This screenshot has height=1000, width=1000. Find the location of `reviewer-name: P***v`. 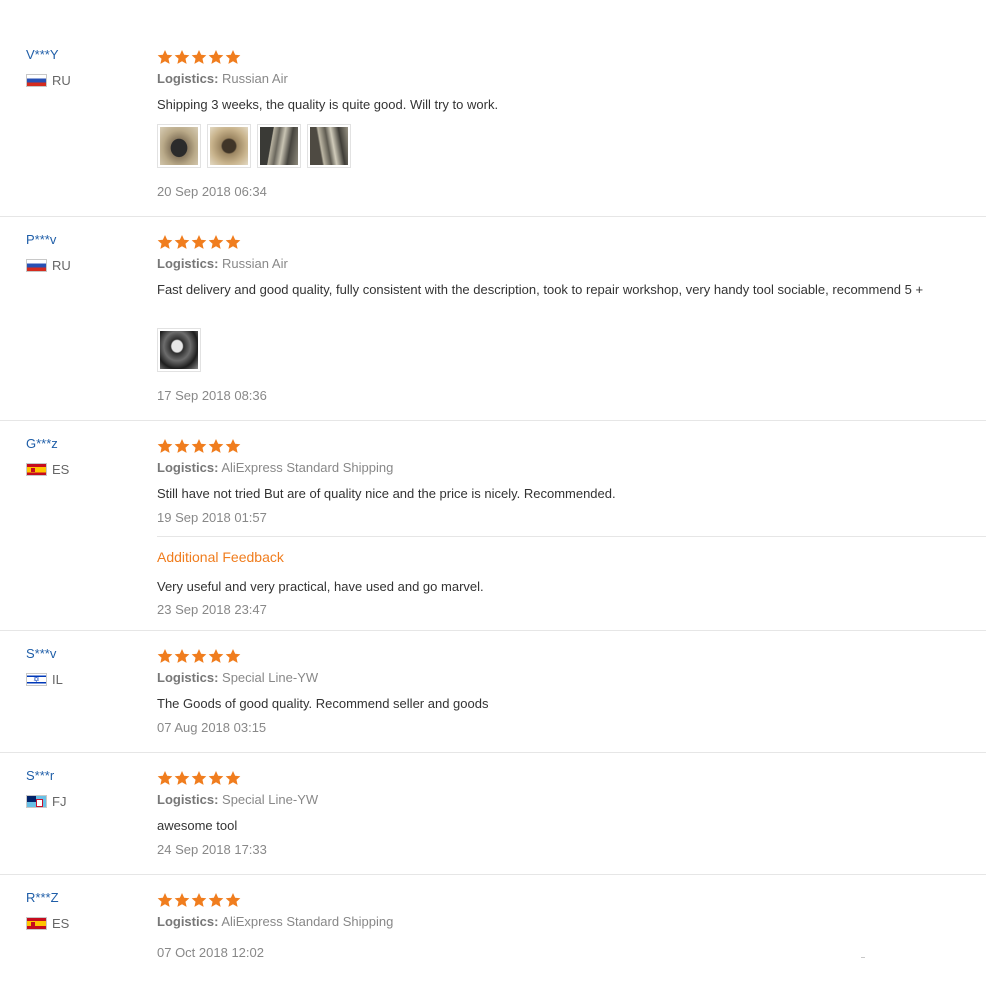

reviewer-name: P***v is located at coordinates (41, 239).